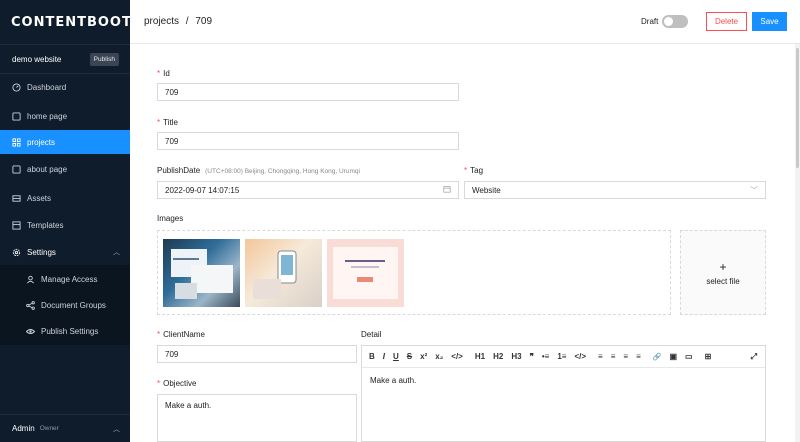 The width and height of the screenshot is (800, 442). Describe the element at coordinates (723, 266) in the screenshot. I see `plus-icon: +` at that location.